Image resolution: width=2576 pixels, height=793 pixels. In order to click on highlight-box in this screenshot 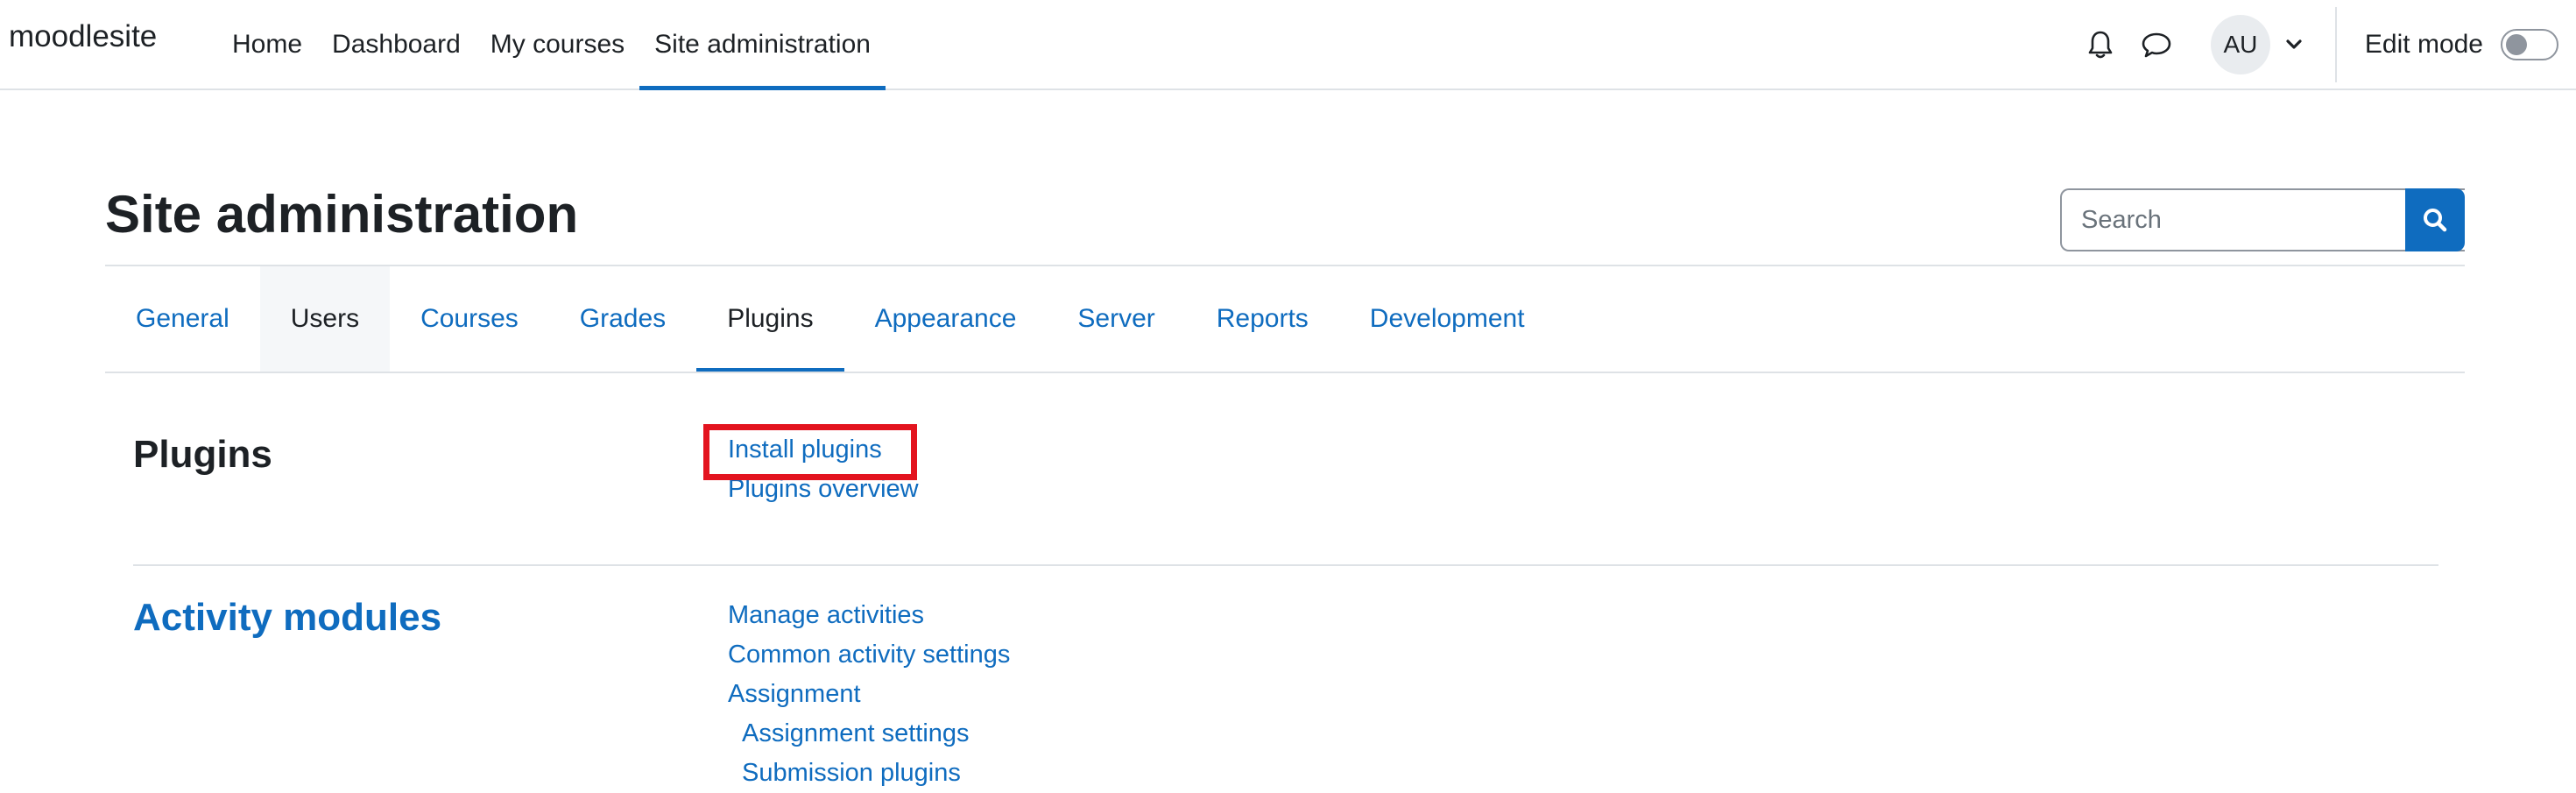, I will do `click(810, 452)`.